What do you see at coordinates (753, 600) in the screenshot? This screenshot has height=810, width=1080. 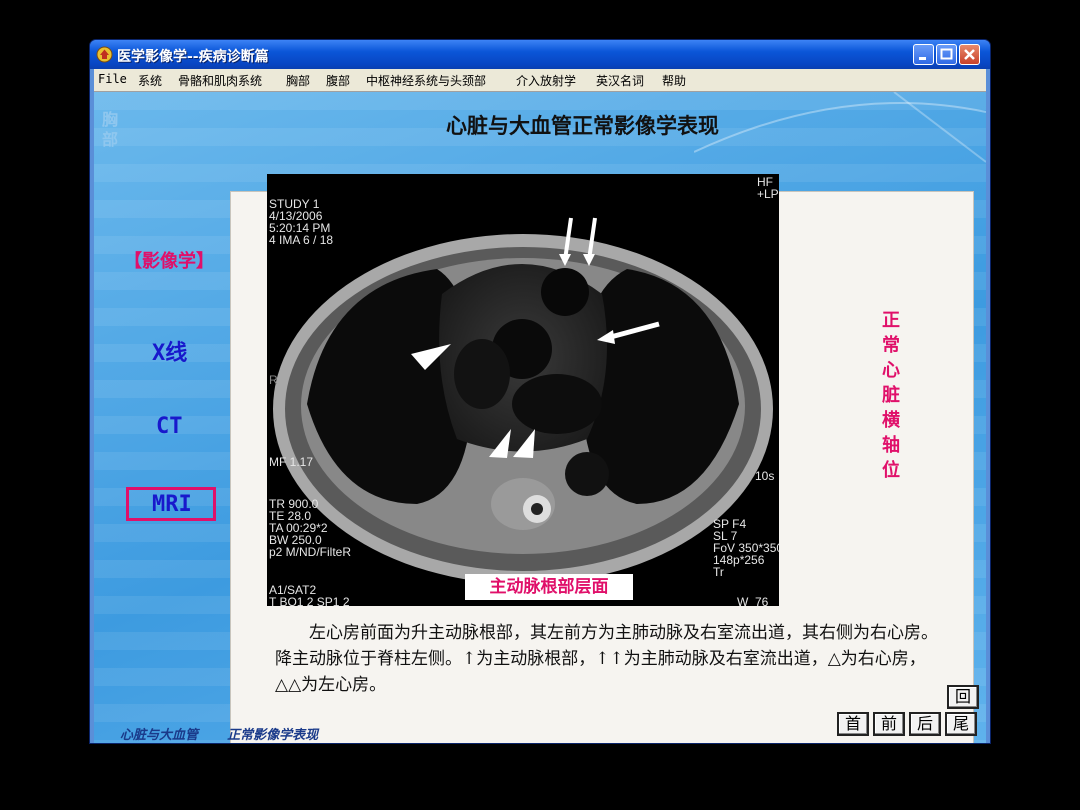 I see `mri-window-level: W 76` at bounding box center [753, 600].